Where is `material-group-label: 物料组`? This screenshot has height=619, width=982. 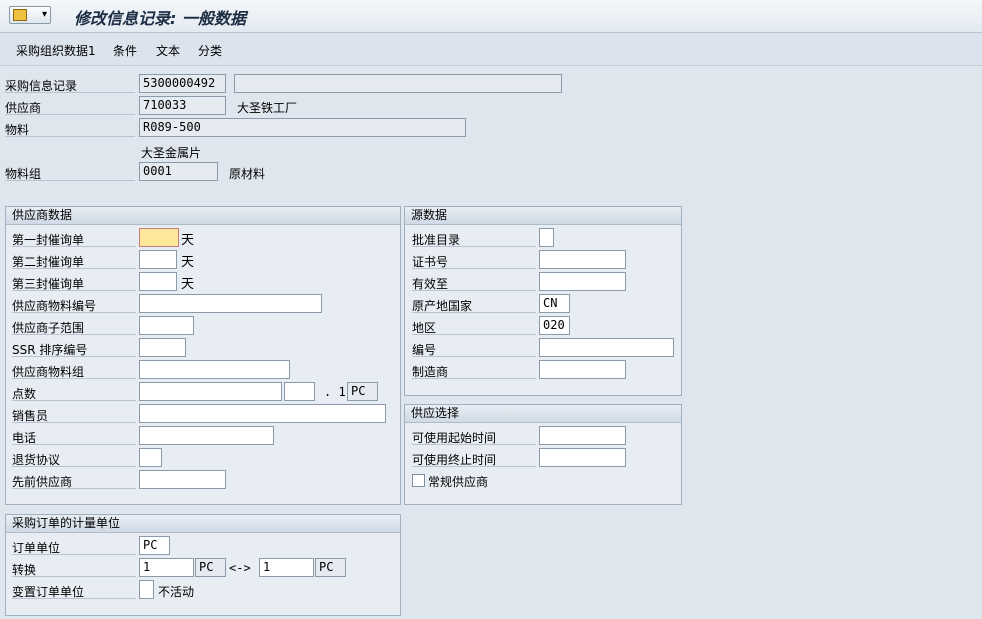 material-group-label: 物料组 is located at coordinates (70, 173).